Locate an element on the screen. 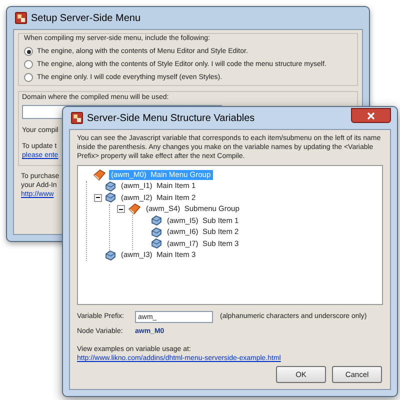  window-title: Setup Server-Side Menu is located at coordinates (86, 19).